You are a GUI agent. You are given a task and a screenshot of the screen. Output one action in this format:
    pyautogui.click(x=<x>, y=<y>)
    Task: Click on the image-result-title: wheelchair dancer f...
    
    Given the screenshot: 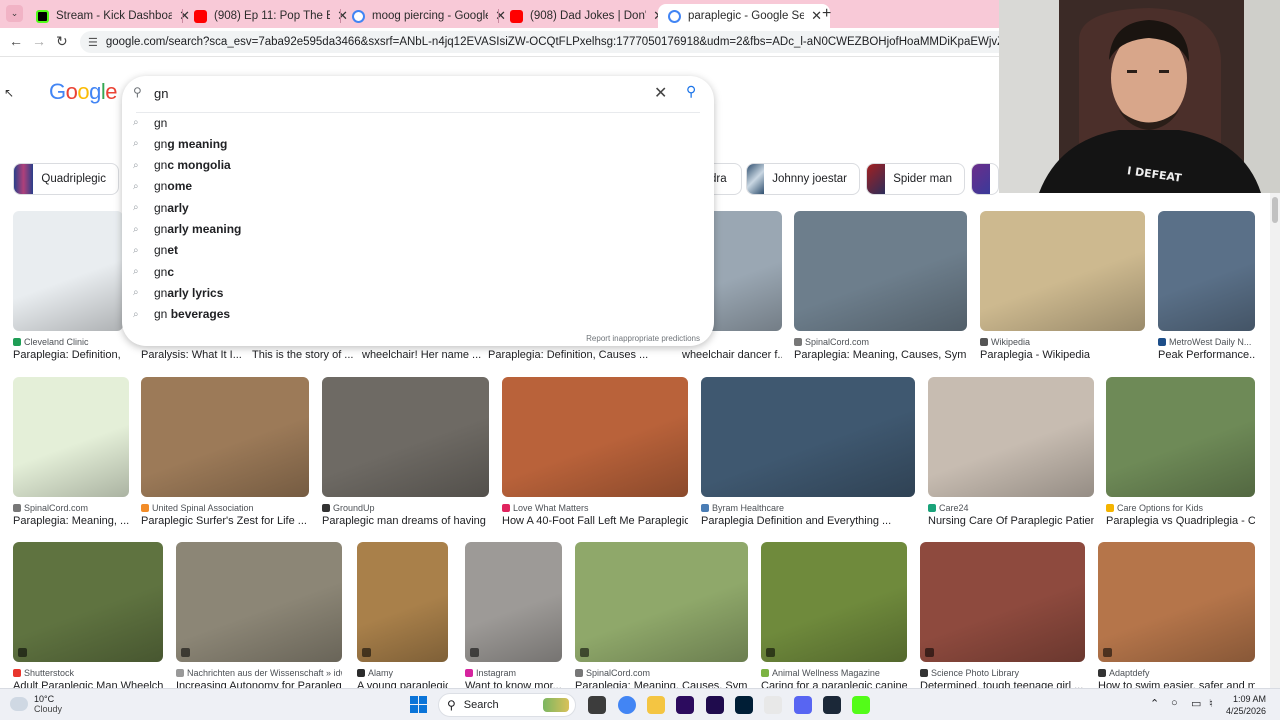 What is the action you would take?
    pyautogui.click(x=732, y=355)
    